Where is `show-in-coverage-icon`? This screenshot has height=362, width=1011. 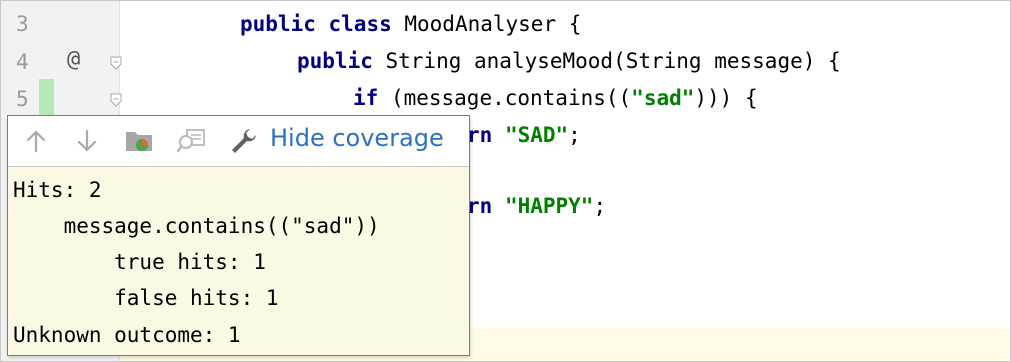 show-in-coverage-icon is located at coordinates (191, 141).